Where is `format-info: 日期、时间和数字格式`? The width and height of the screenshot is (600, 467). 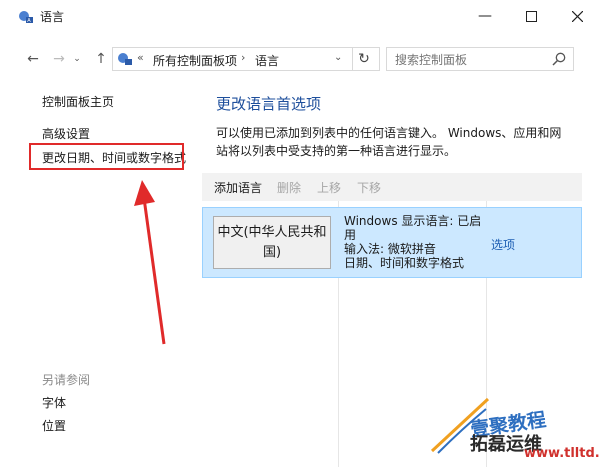
format-info: 日期、时间和数字格式 is located at coordinates (404, 263).